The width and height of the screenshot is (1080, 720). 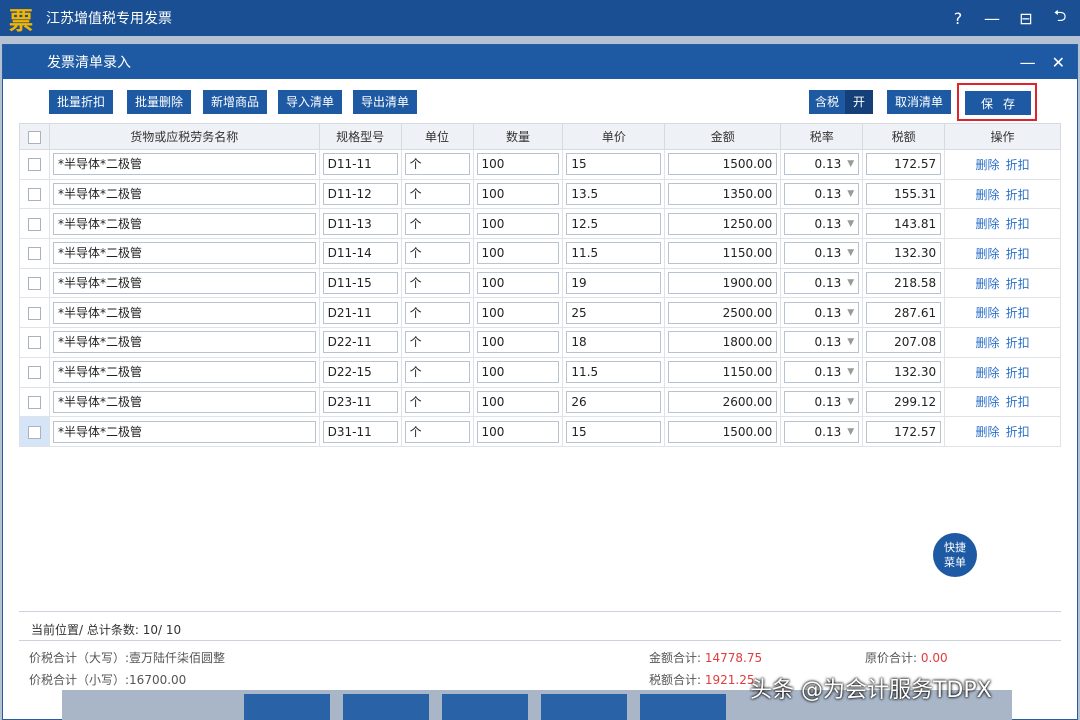 What do you see at coordinates (841, 102) in the screenshot?
I see `tax-included-toggle: 含税 开` at bounding box center [841, 102].